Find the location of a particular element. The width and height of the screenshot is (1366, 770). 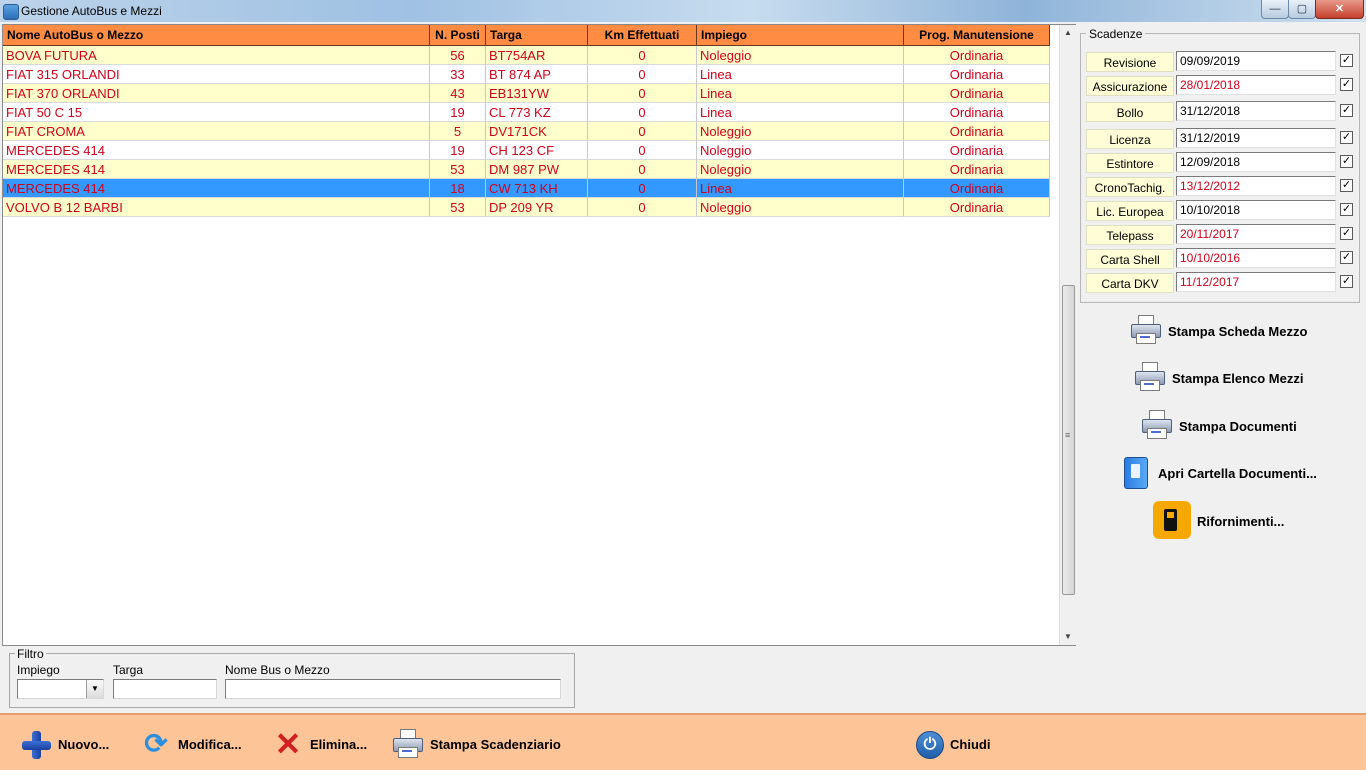

column-header-nome: Nome AutoBus o Mezzo is located at coordinates (216, 35).